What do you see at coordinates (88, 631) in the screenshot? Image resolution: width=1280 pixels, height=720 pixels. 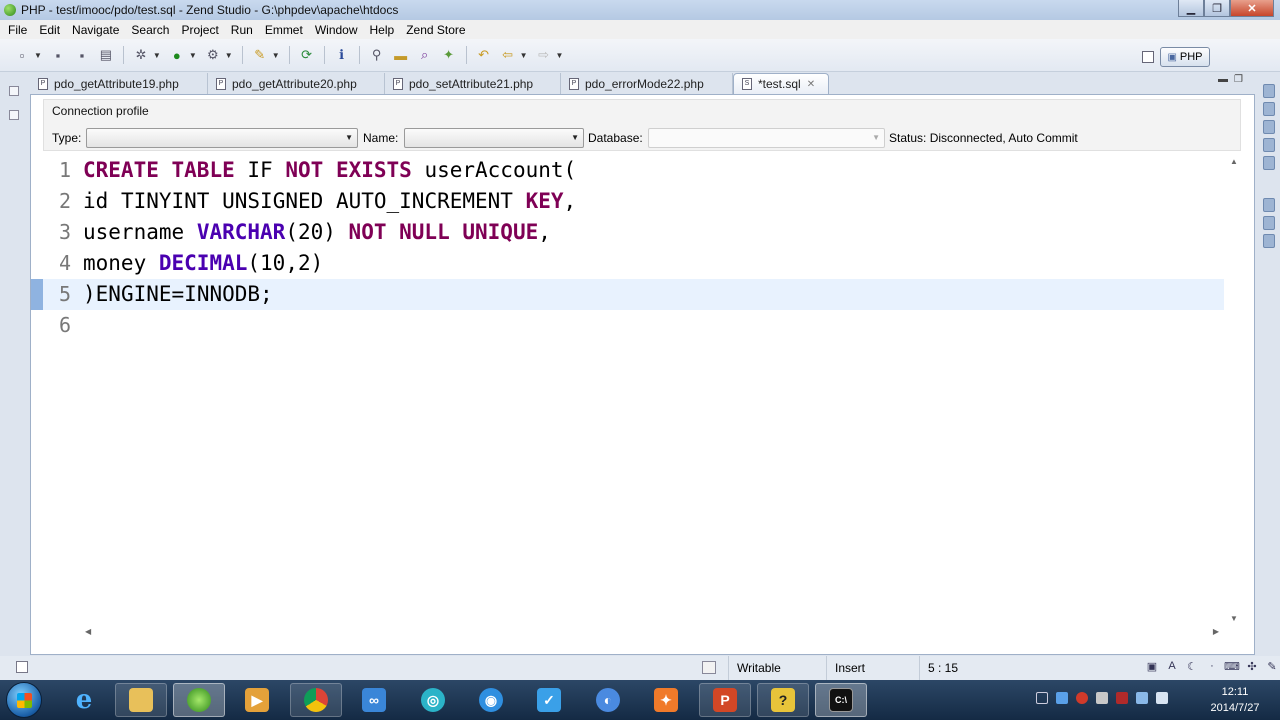 I see `scroll-left-icon: ◀` at bounding box center [88, 631].